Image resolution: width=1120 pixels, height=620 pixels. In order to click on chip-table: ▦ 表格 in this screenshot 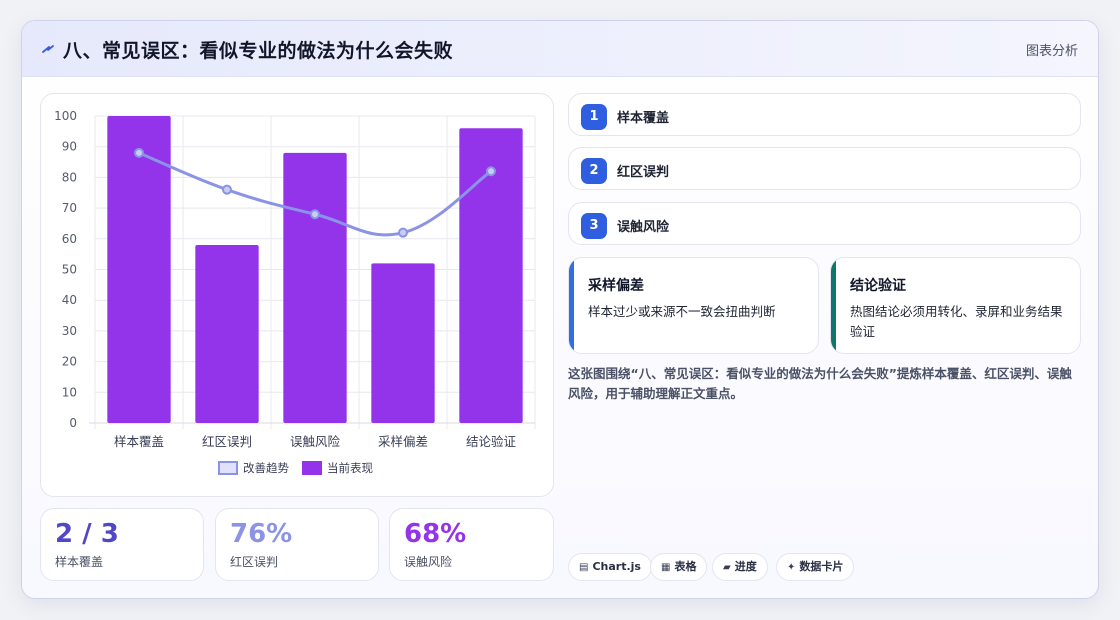, I will do `click(679, 567)`.